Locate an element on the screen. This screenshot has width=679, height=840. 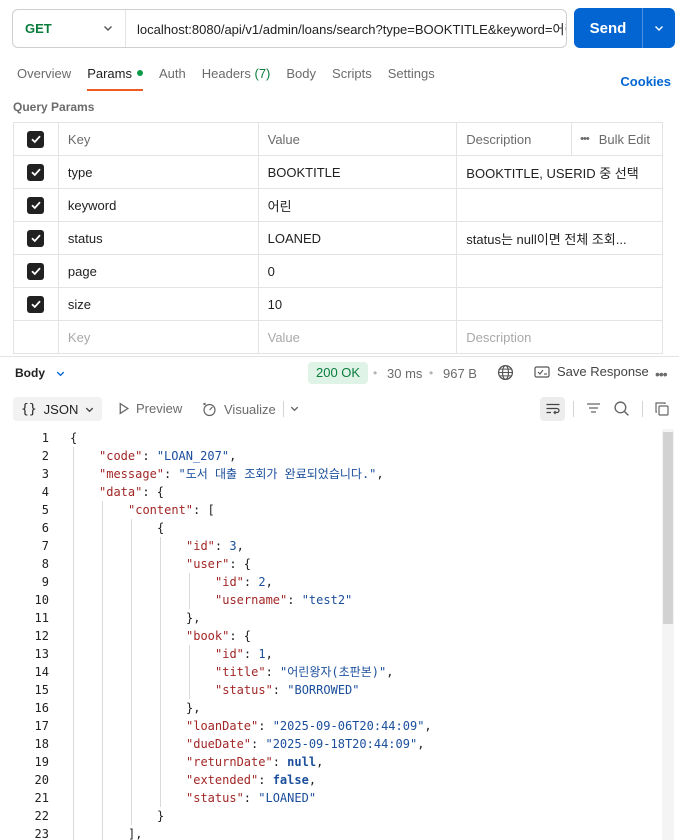
line-number: 9 is located at coordinates (45, 582).